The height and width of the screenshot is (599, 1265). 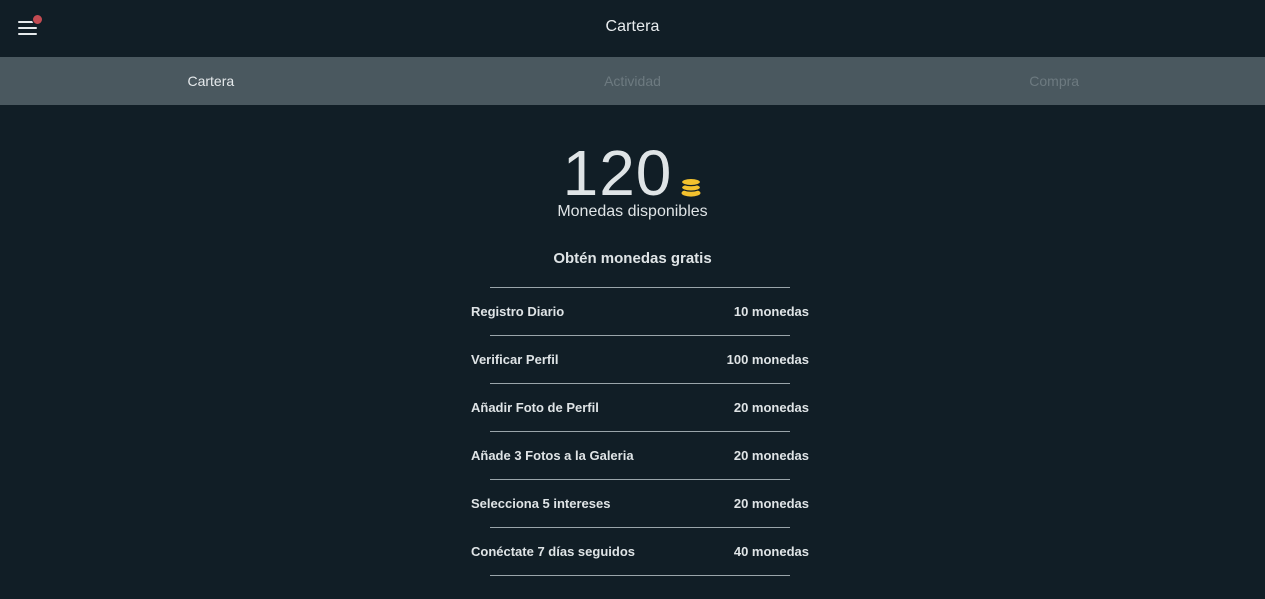 I want to click on divider, so click(x=640, y=575).